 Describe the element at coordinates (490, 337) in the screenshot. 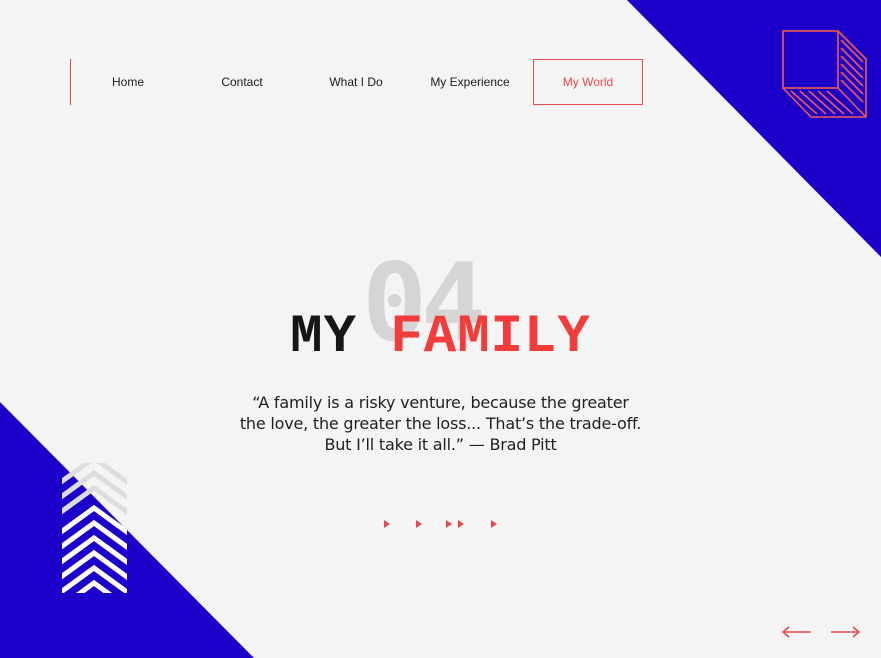

I see `page-title-word-family: FAMILY` at that location.